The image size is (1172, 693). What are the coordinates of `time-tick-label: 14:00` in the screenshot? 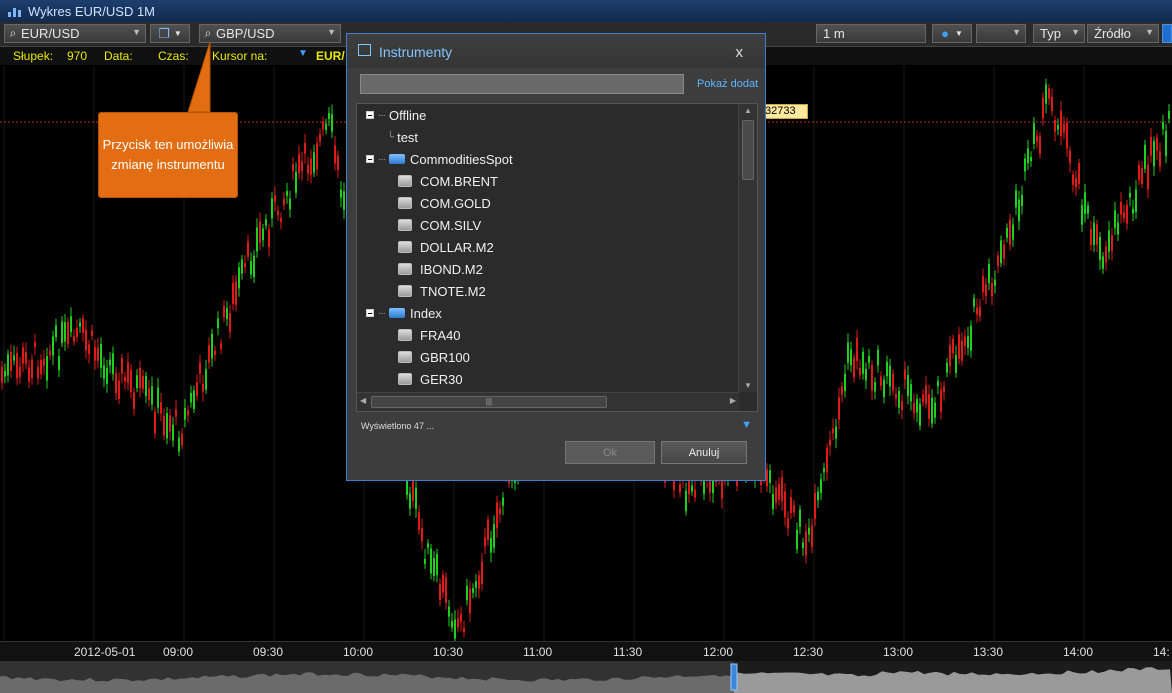 It's located at (1078, 652).